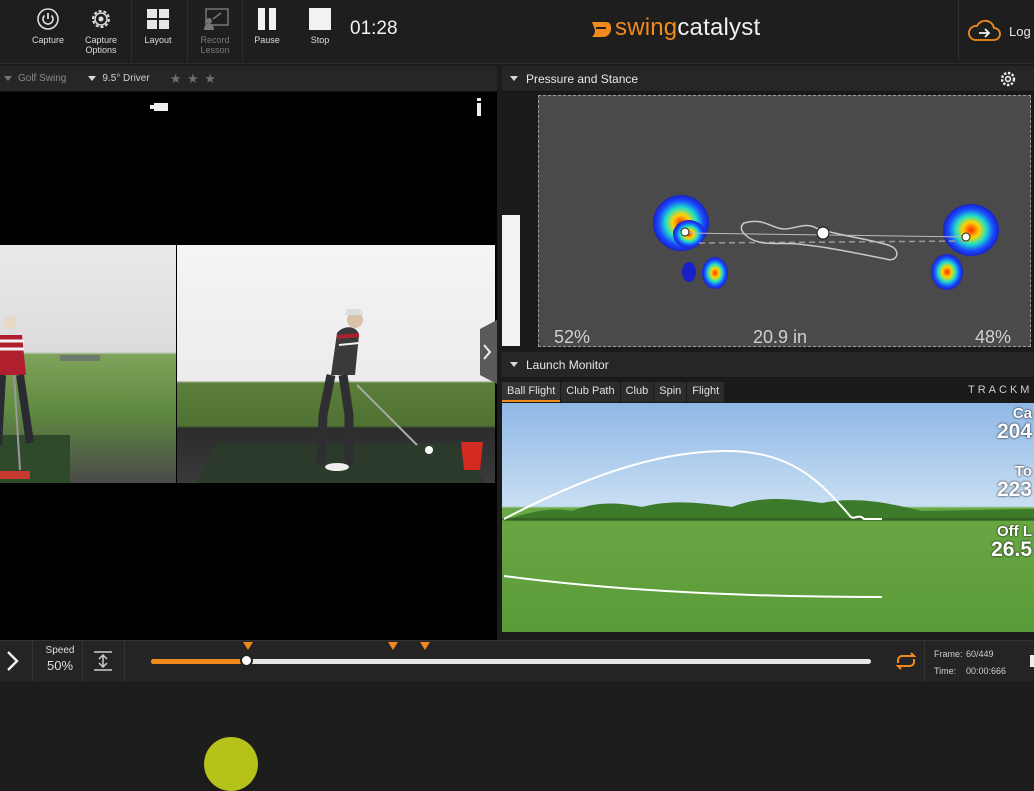  Describe the element at coordinates (158, 19) in the screenshot. I see `grid-icon` at that location.